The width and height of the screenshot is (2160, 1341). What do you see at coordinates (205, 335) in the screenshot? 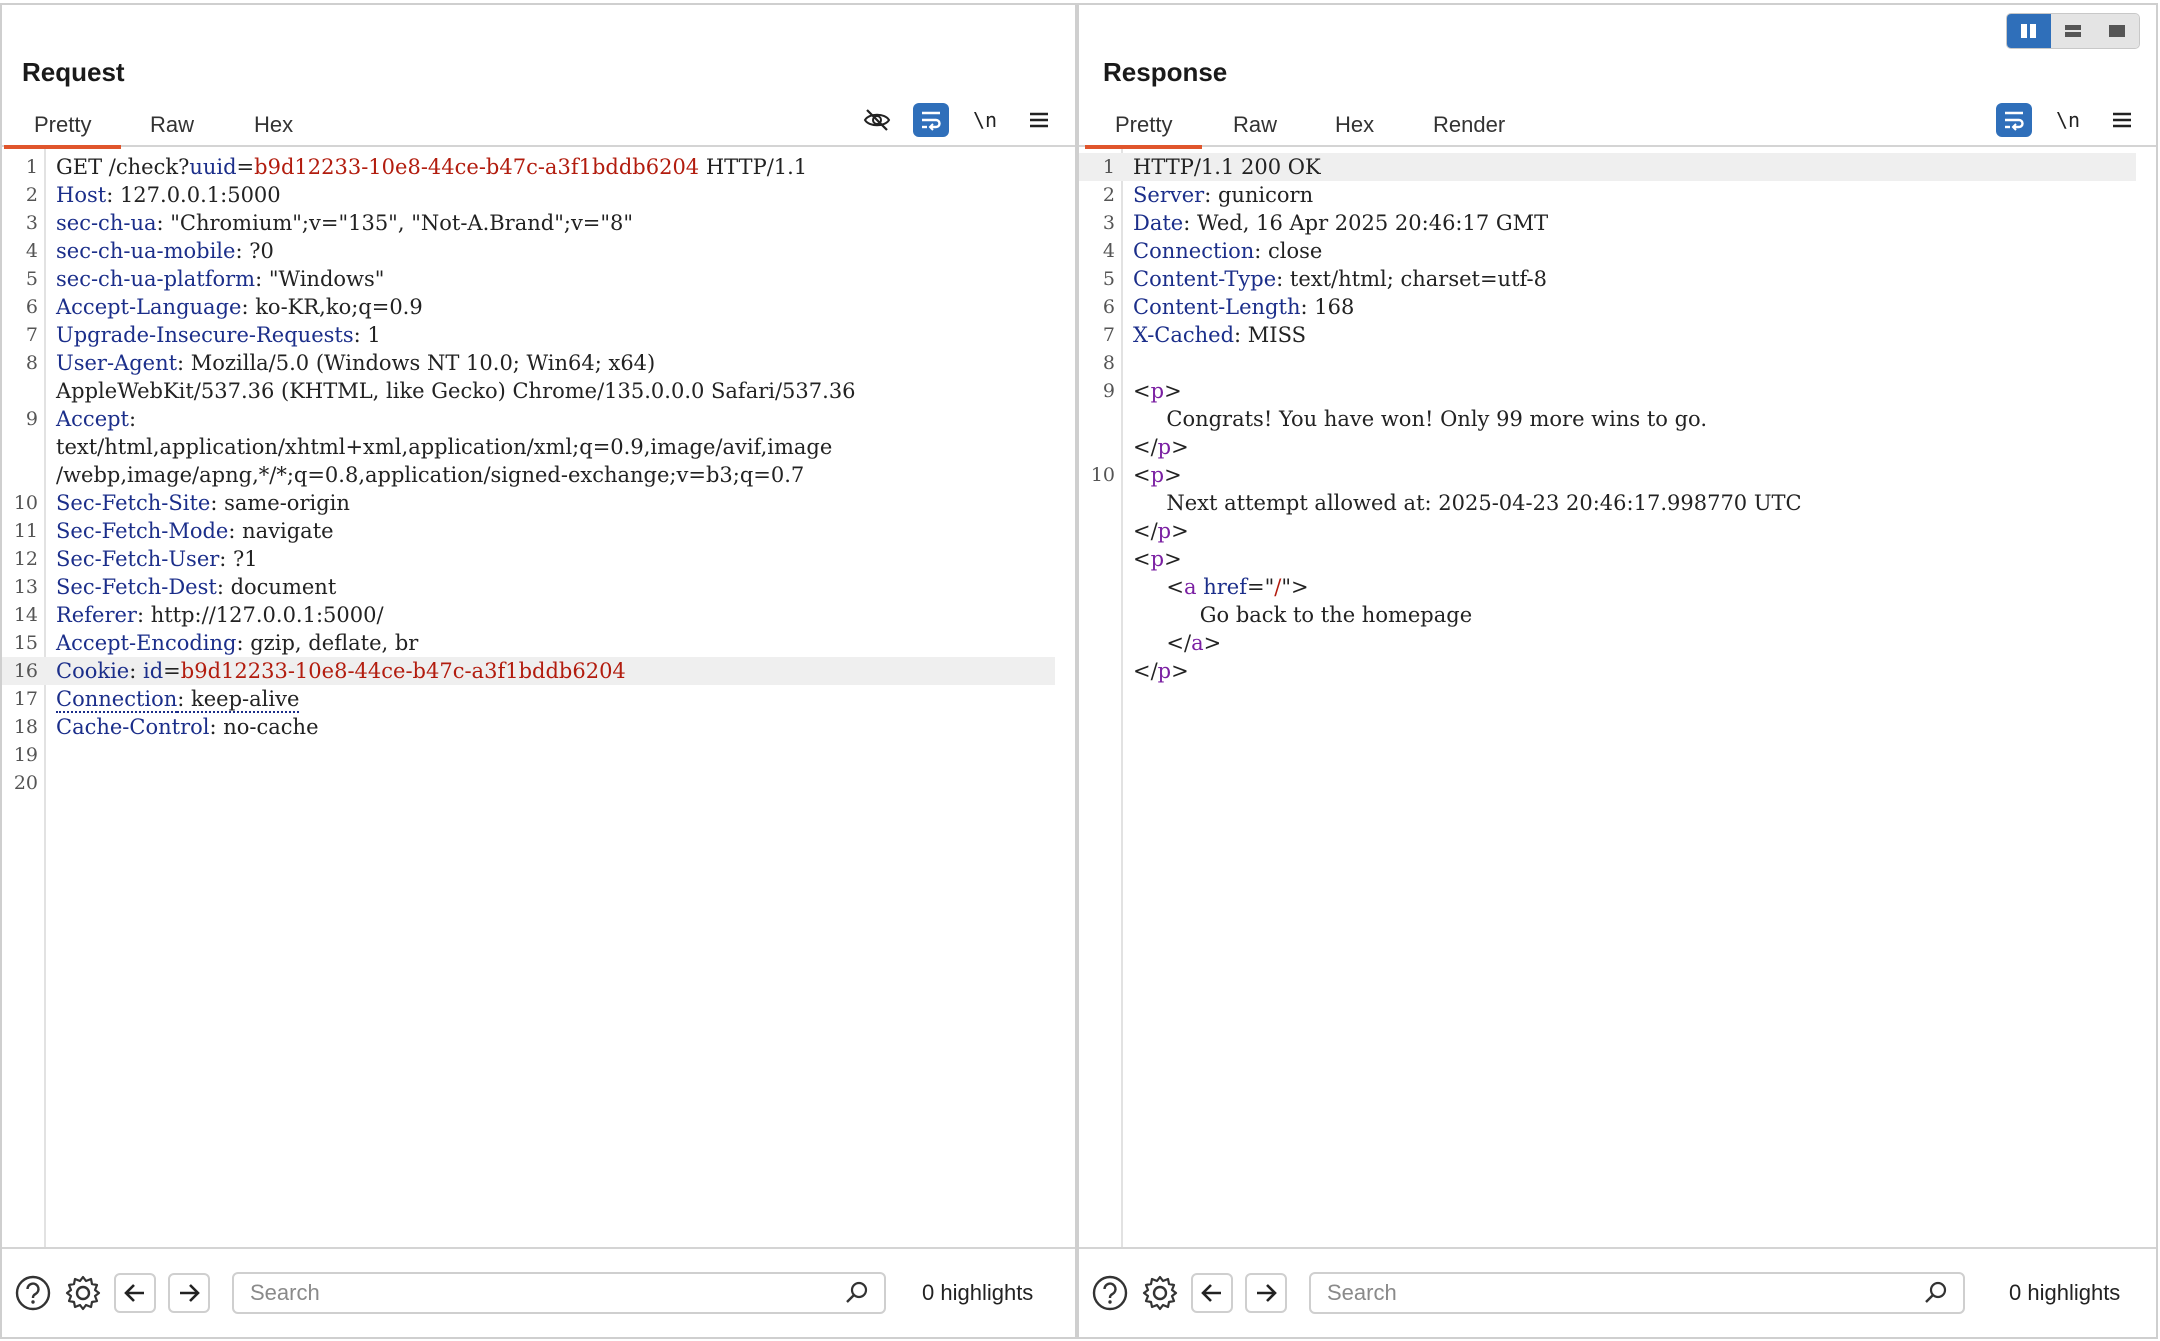
I see `header-name: Upgrade-Insecure-Requests` at bounding box center [205, 335].